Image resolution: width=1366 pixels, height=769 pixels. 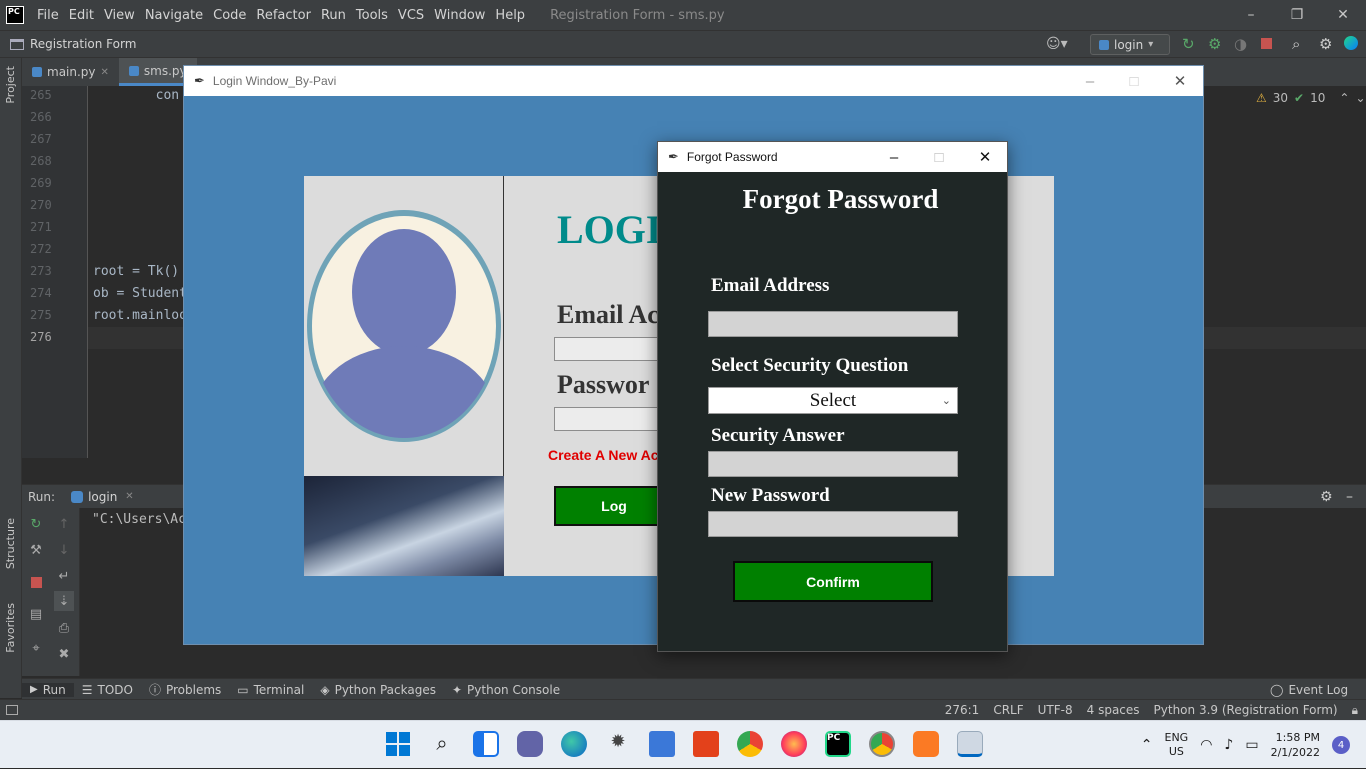 What do you see at coordinates (693, 81) in the screenshot?
I see `login-window-titlebar: ✒ Login Window_By-Pavi – □ ✕` at bounding box center [693, 81].